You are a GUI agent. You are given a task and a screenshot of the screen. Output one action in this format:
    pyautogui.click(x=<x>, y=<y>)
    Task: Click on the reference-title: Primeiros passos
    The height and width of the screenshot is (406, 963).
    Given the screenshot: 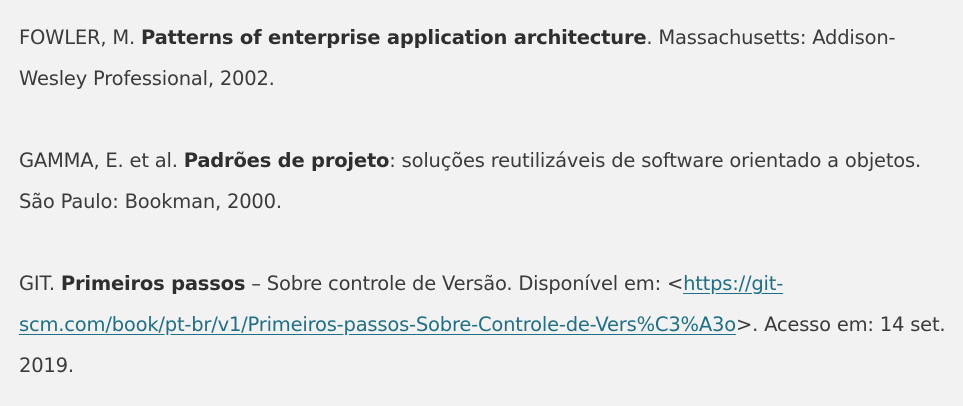 What is the action you would take?
    pyautogui.click(x=153, y=283)
    